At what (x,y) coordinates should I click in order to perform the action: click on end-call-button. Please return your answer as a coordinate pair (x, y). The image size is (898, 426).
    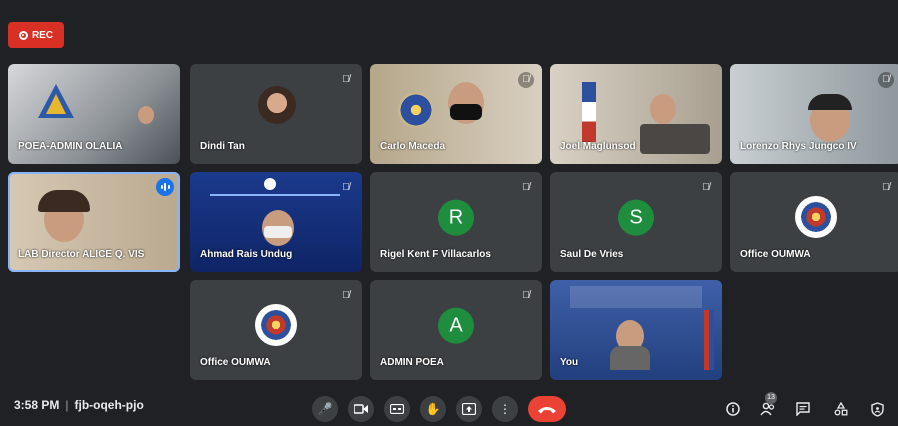
    Looking at the image, I should click on (547, 409).